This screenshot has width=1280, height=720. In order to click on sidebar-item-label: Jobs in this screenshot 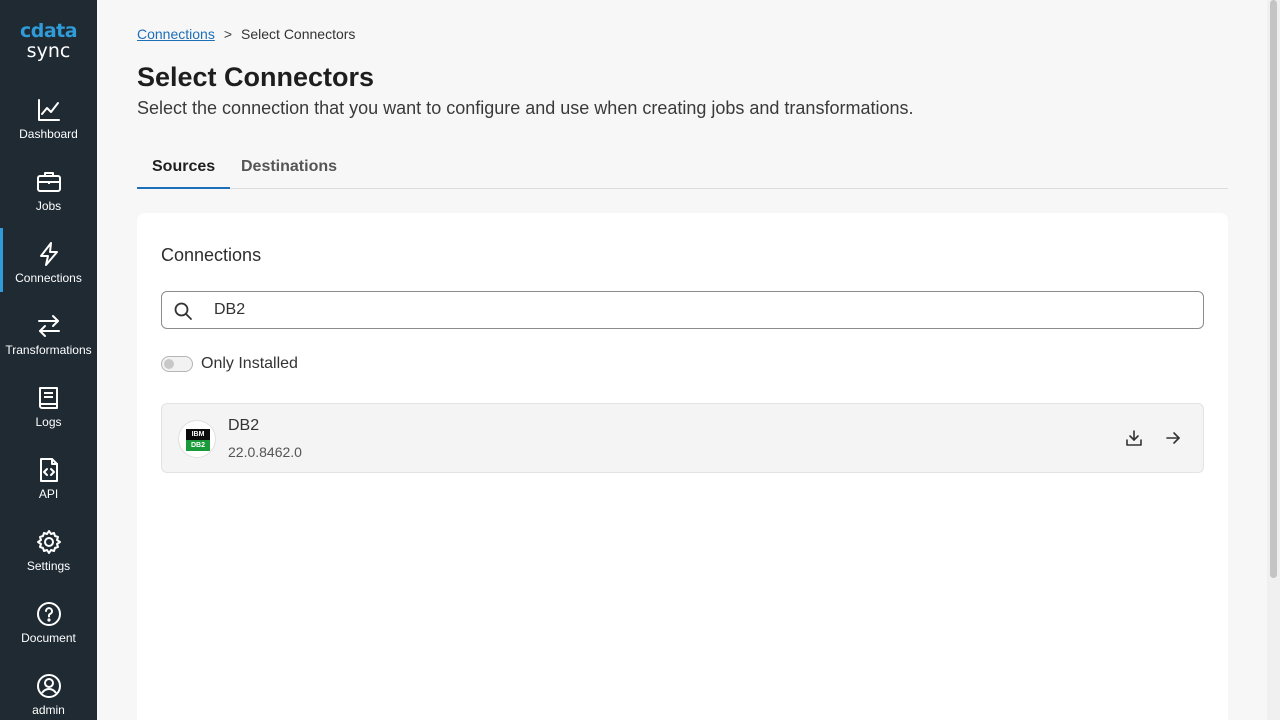, I will do `click(48, 206)`.